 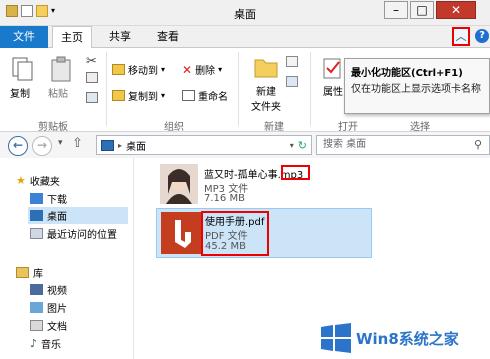 I want to click on new-folder-button: 新建 文件夹, so click(x=266, y=83).